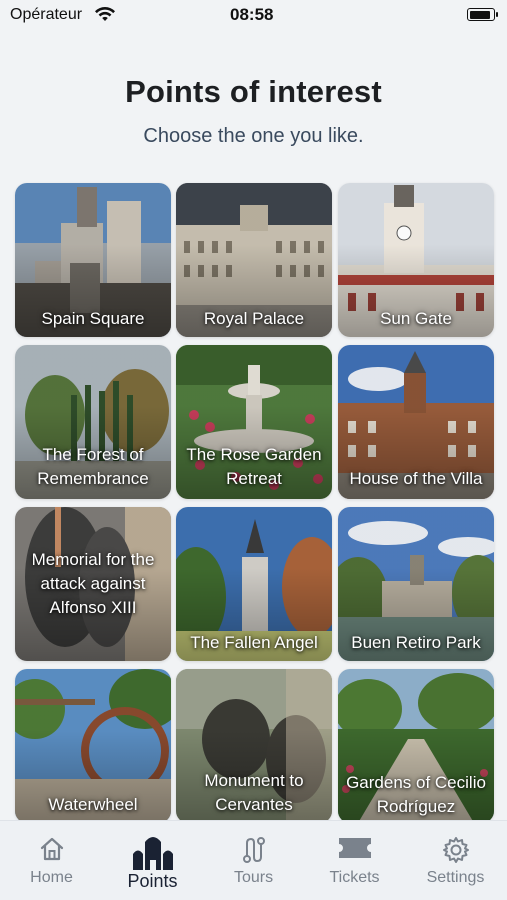  What do you see at coordinates (254, 744) in the screenshot?
I see `poi-card-monument-cervantes: Monument to Cervantes` at bounding box center [254, 744].